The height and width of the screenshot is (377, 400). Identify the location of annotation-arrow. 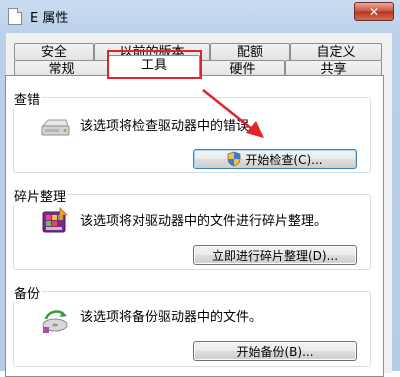
(233, 113).